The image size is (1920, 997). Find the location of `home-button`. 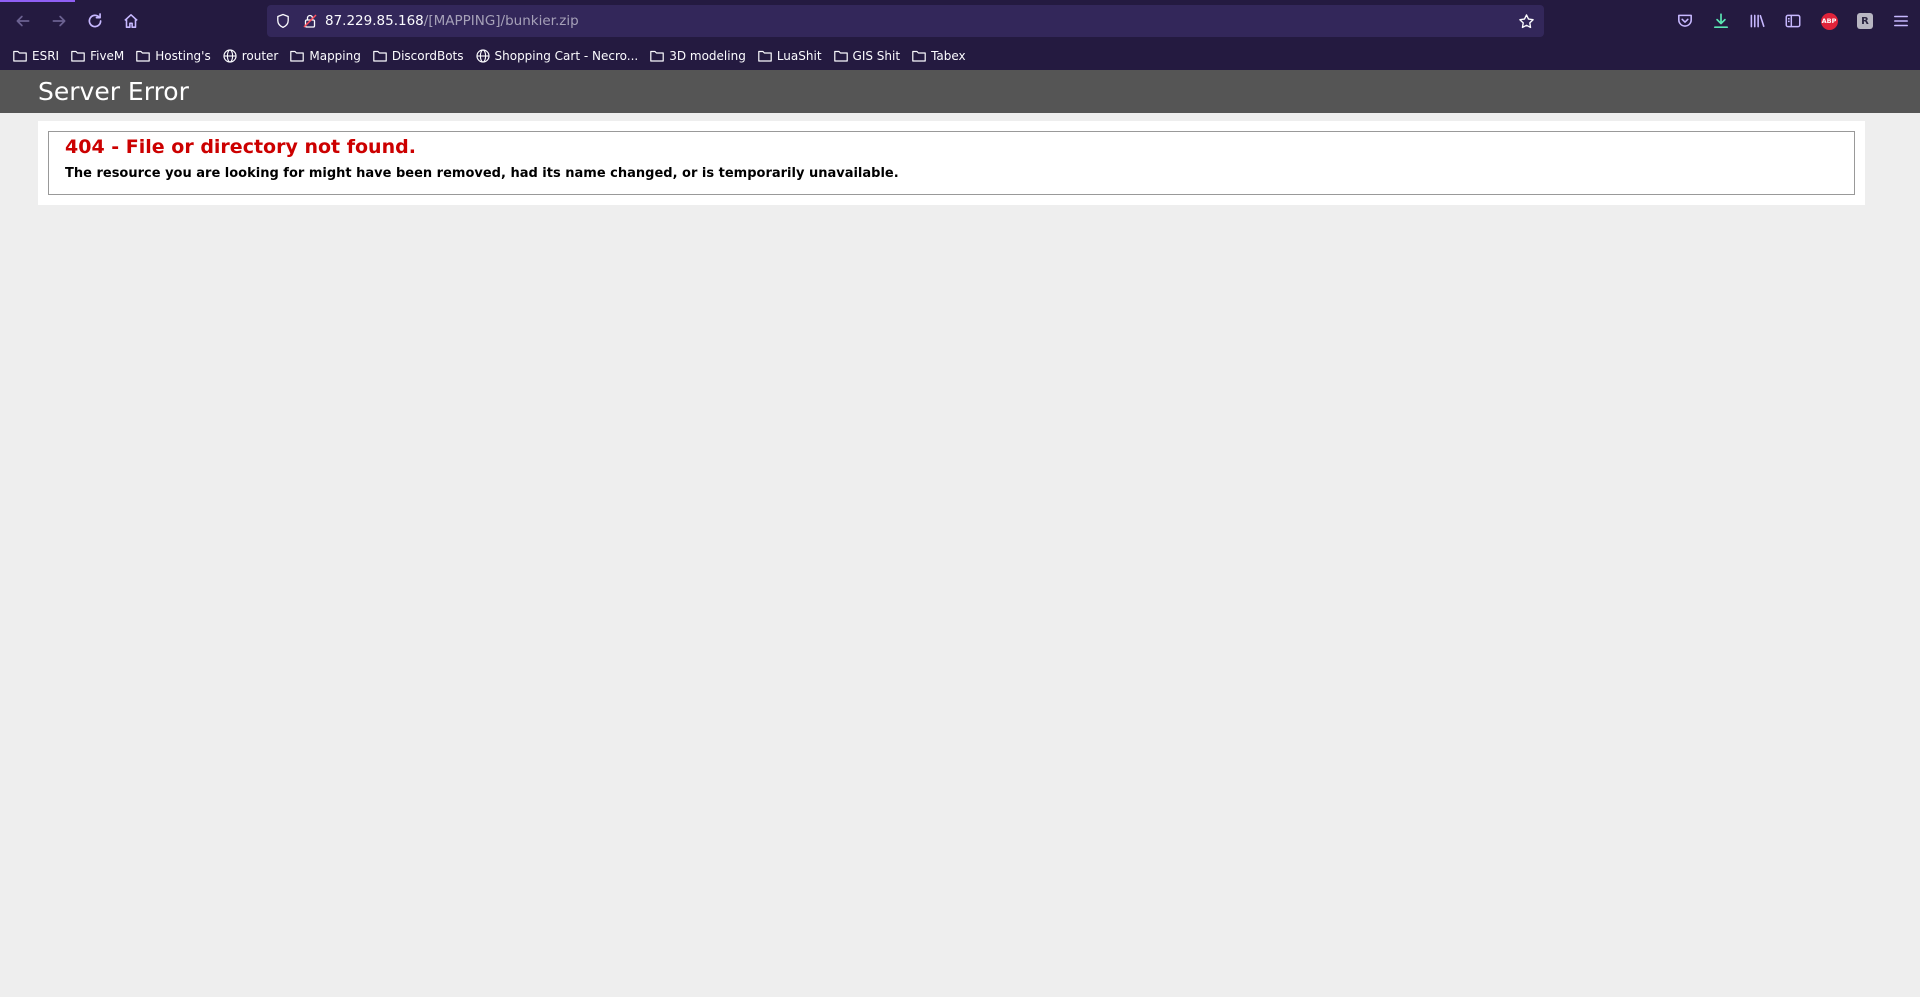

home-button is located at coordinates (131, 21).